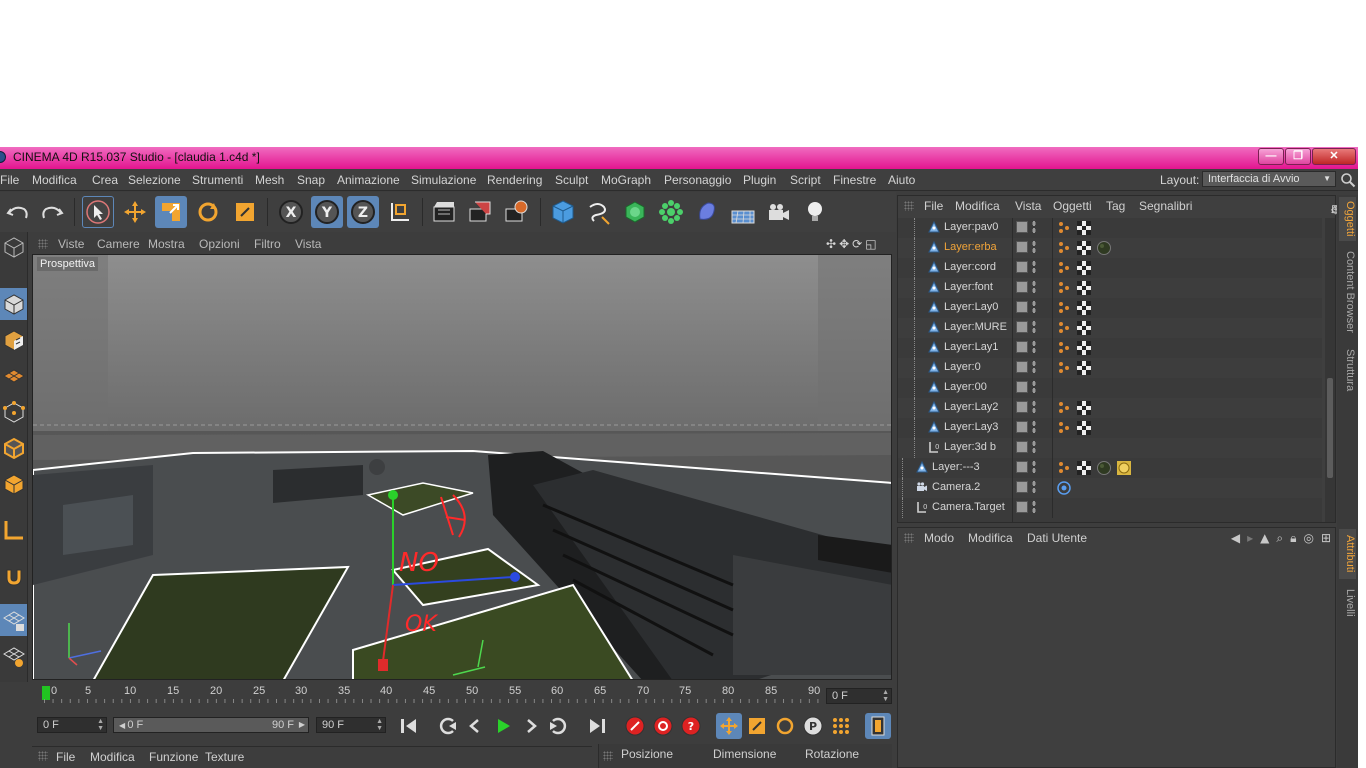  I want to click on object-row: Layer:font, so click(1110, 288).